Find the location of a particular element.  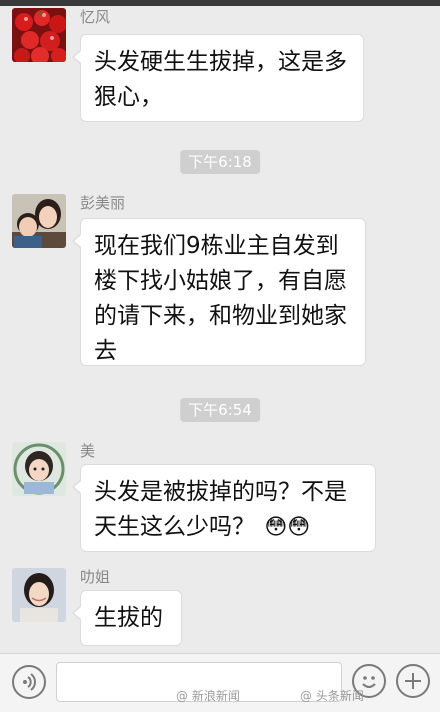

fruit-avatar is located at coordinates (39, 35).